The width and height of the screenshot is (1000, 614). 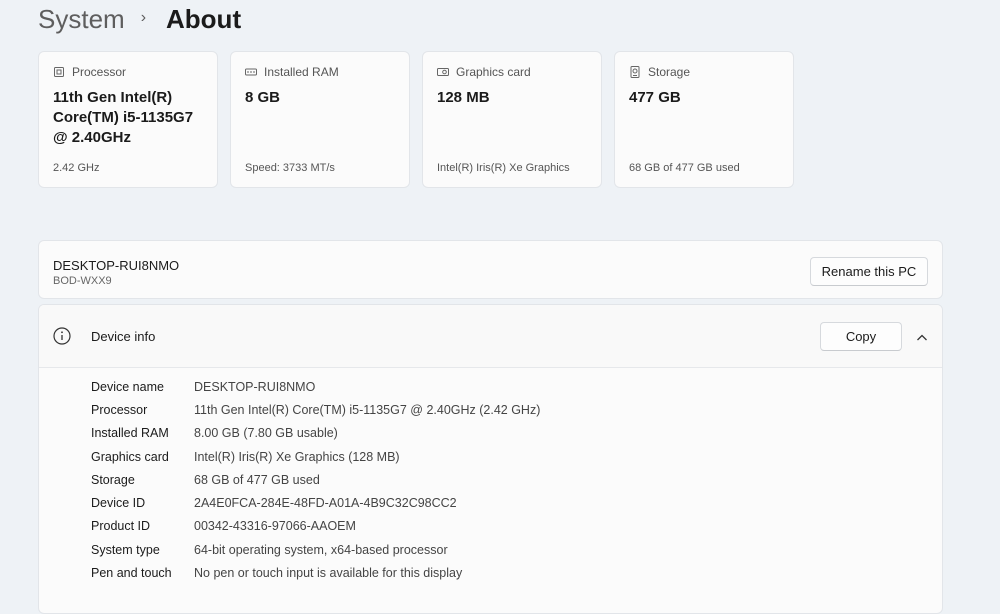 What do you see at coordinates (297, 456) in the screenshot?
I see `spec-value: Intel(R) Iris(R) Xe Graphics (128 MB)` at bounding box center [297, 456].